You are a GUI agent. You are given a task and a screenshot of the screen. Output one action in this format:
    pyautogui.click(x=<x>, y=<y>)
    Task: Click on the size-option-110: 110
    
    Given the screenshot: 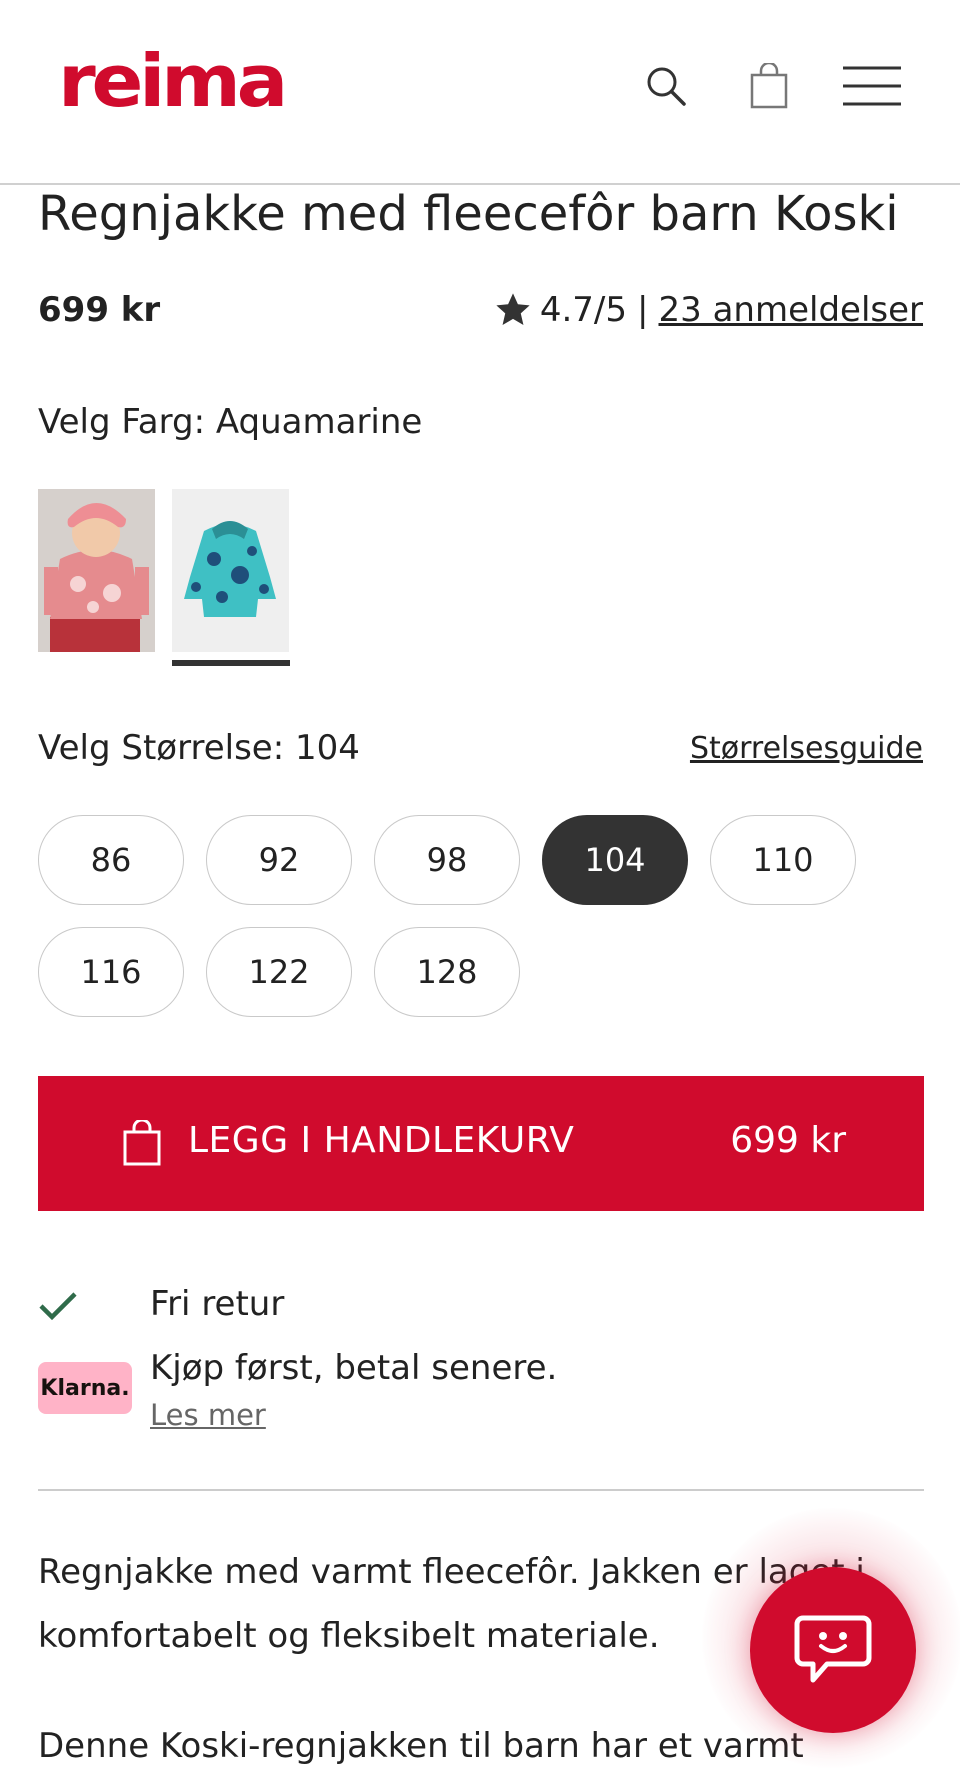 What is the action you would take?
    pyautogui.click(x=783, y=860)
    